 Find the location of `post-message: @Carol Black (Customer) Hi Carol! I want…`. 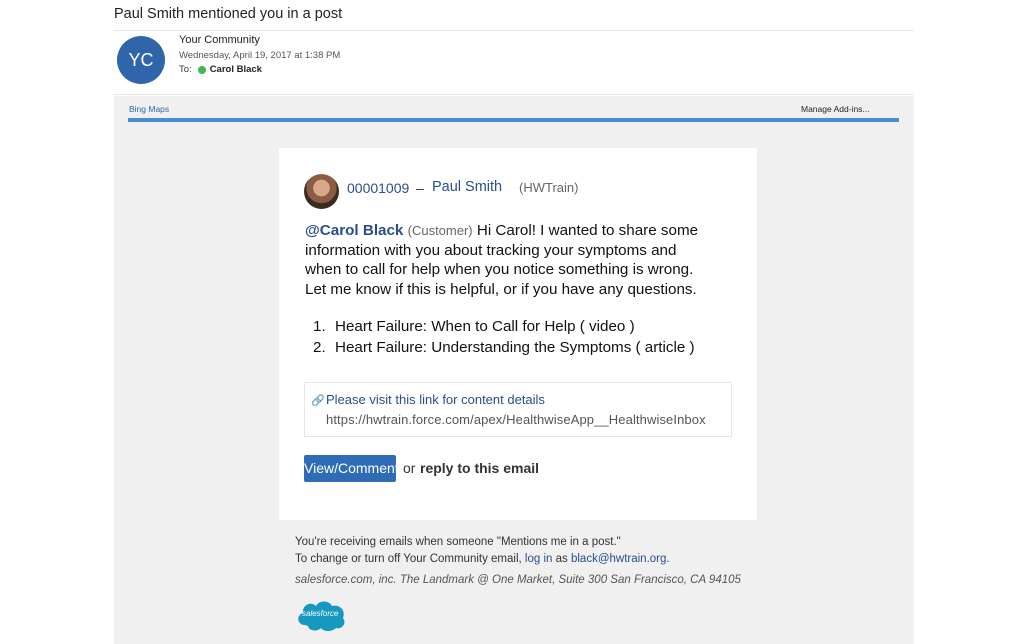

post-message: @Carol Black (Customer) Hi Carol! I want… is located at coordinates (515, 260).